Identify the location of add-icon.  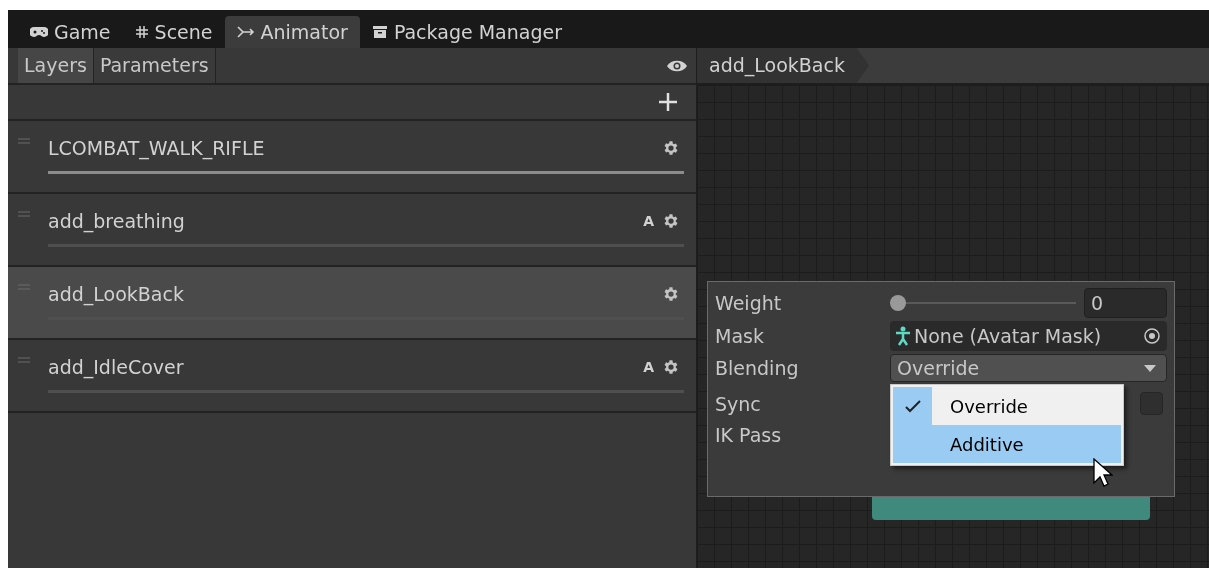
(668, 102).